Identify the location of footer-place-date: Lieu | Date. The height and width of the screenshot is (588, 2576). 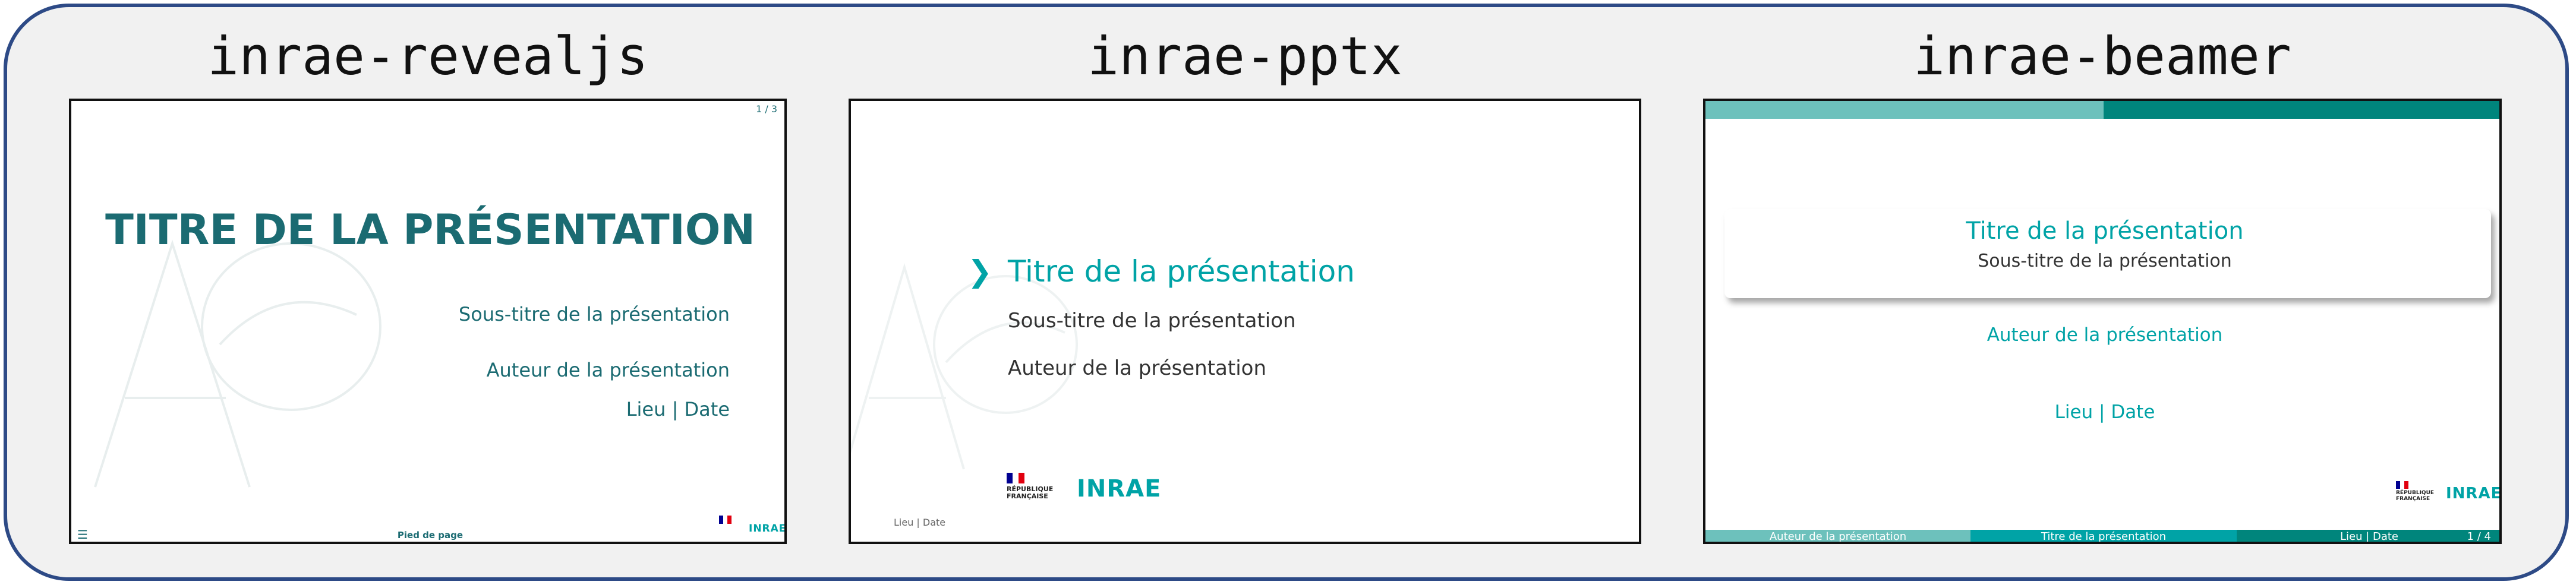
(2368, 536).